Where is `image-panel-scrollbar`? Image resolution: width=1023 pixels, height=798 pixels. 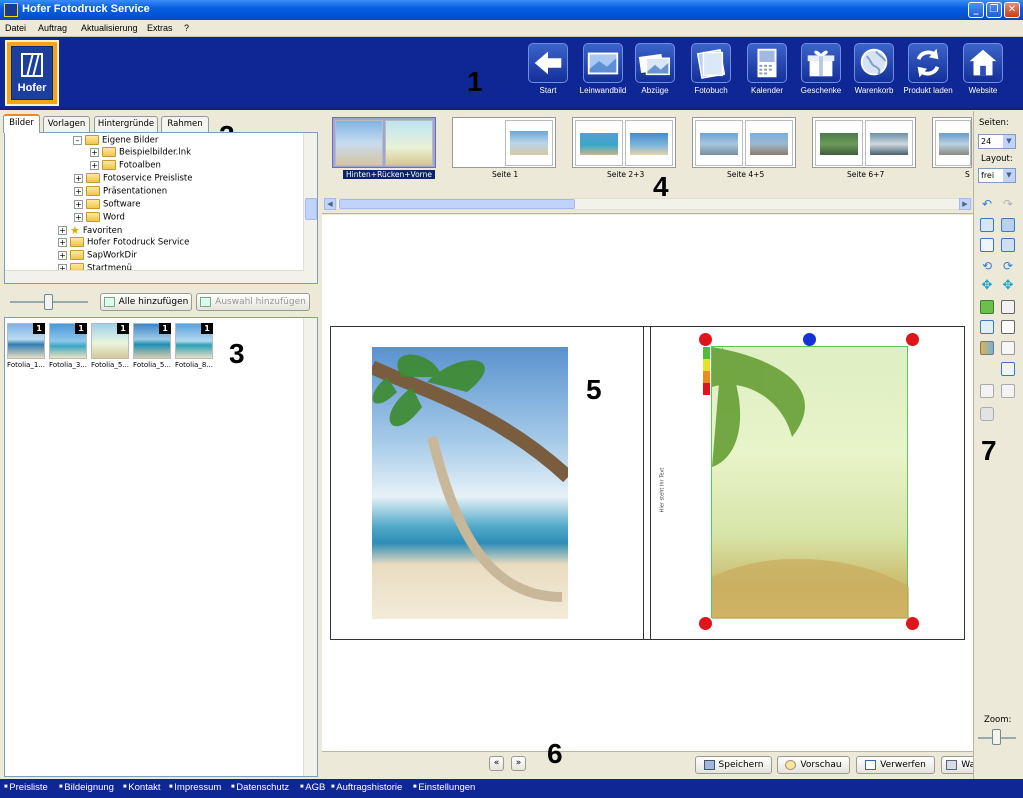
image-panel-scrollbar is located at coordinates (310, 547).